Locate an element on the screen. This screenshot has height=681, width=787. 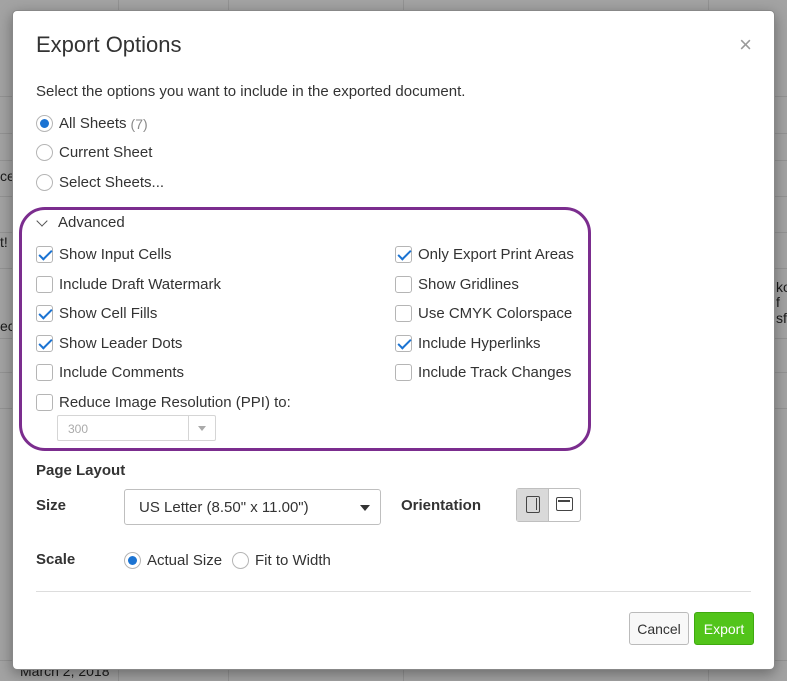
dialog-title: Export Options is located at coordinates (109, 44).